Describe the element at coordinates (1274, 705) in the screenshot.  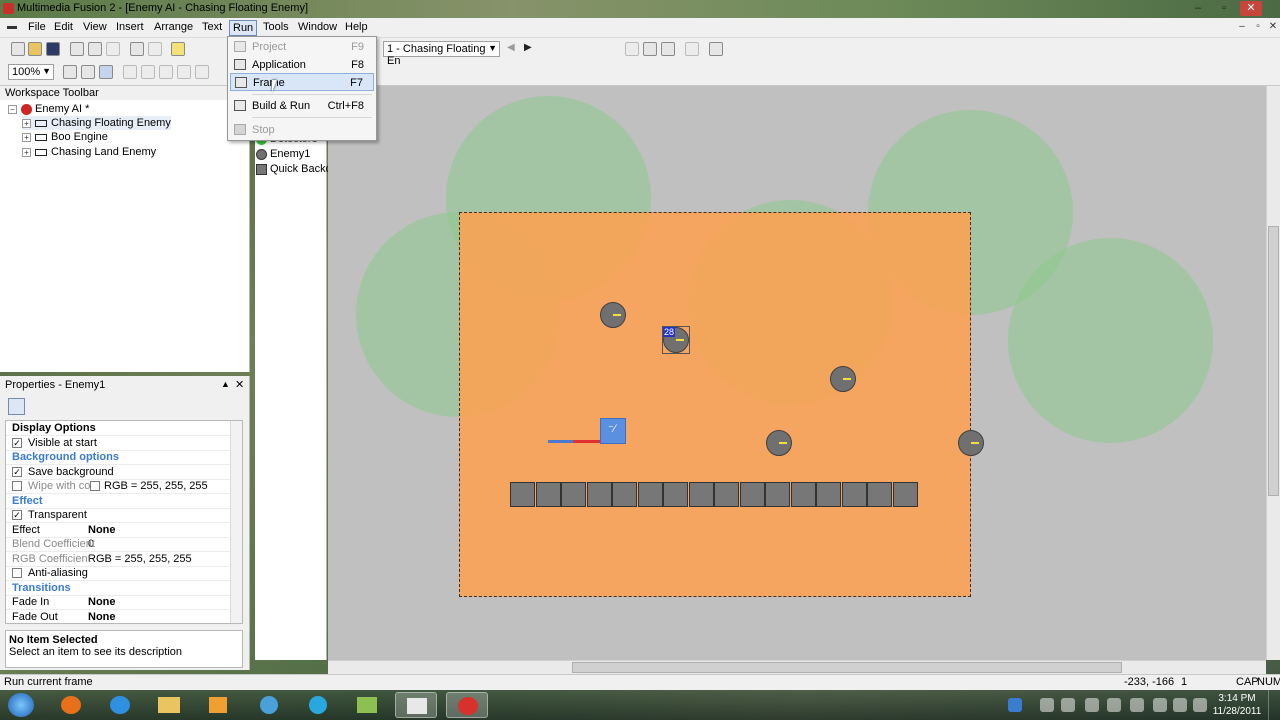
I see `show-desktop-button` at that location.